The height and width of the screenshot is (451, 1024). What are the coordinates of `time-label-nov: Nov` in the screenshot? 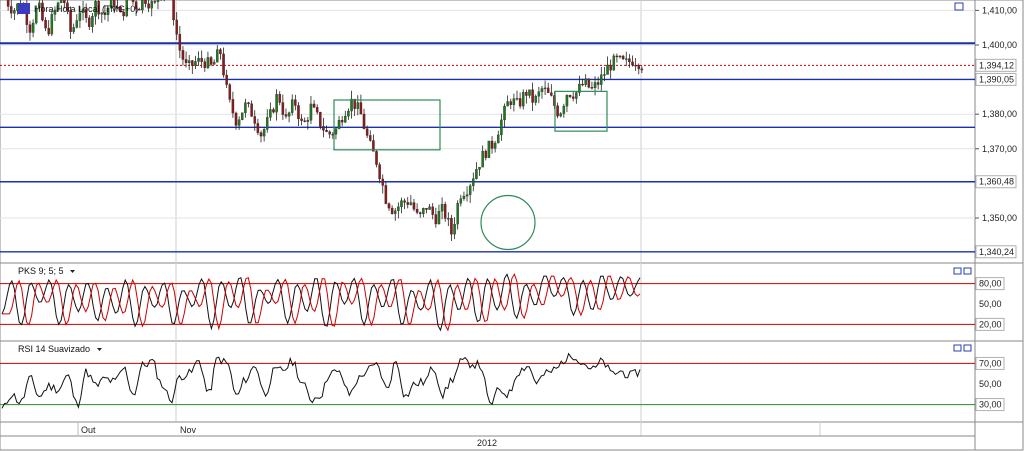 It's located at (188, 430).